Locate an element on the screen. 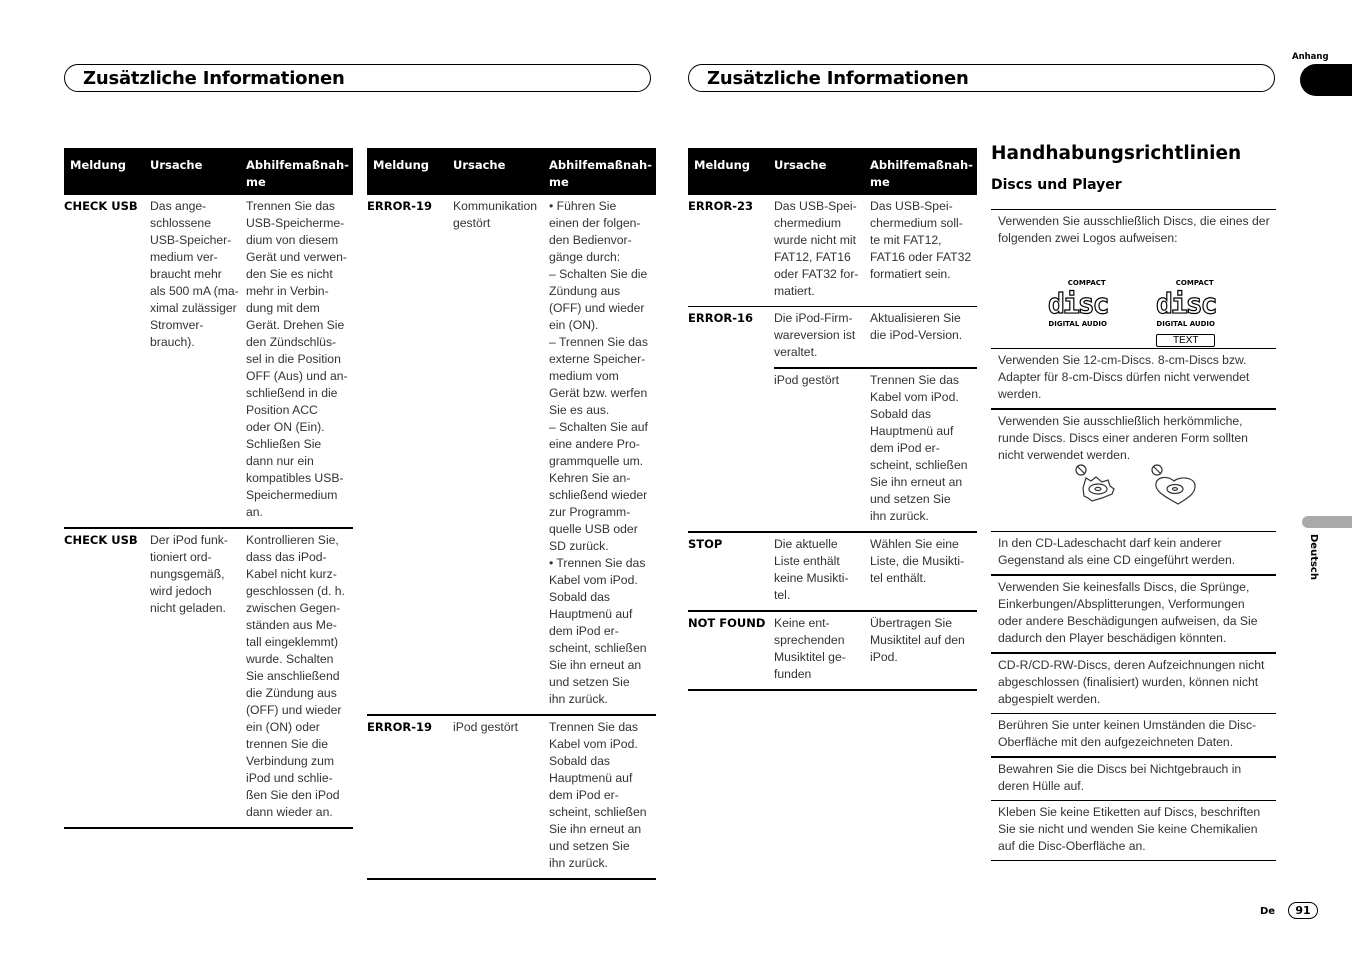  message-code: ERROR-23 is located at coordinates (720, 206).